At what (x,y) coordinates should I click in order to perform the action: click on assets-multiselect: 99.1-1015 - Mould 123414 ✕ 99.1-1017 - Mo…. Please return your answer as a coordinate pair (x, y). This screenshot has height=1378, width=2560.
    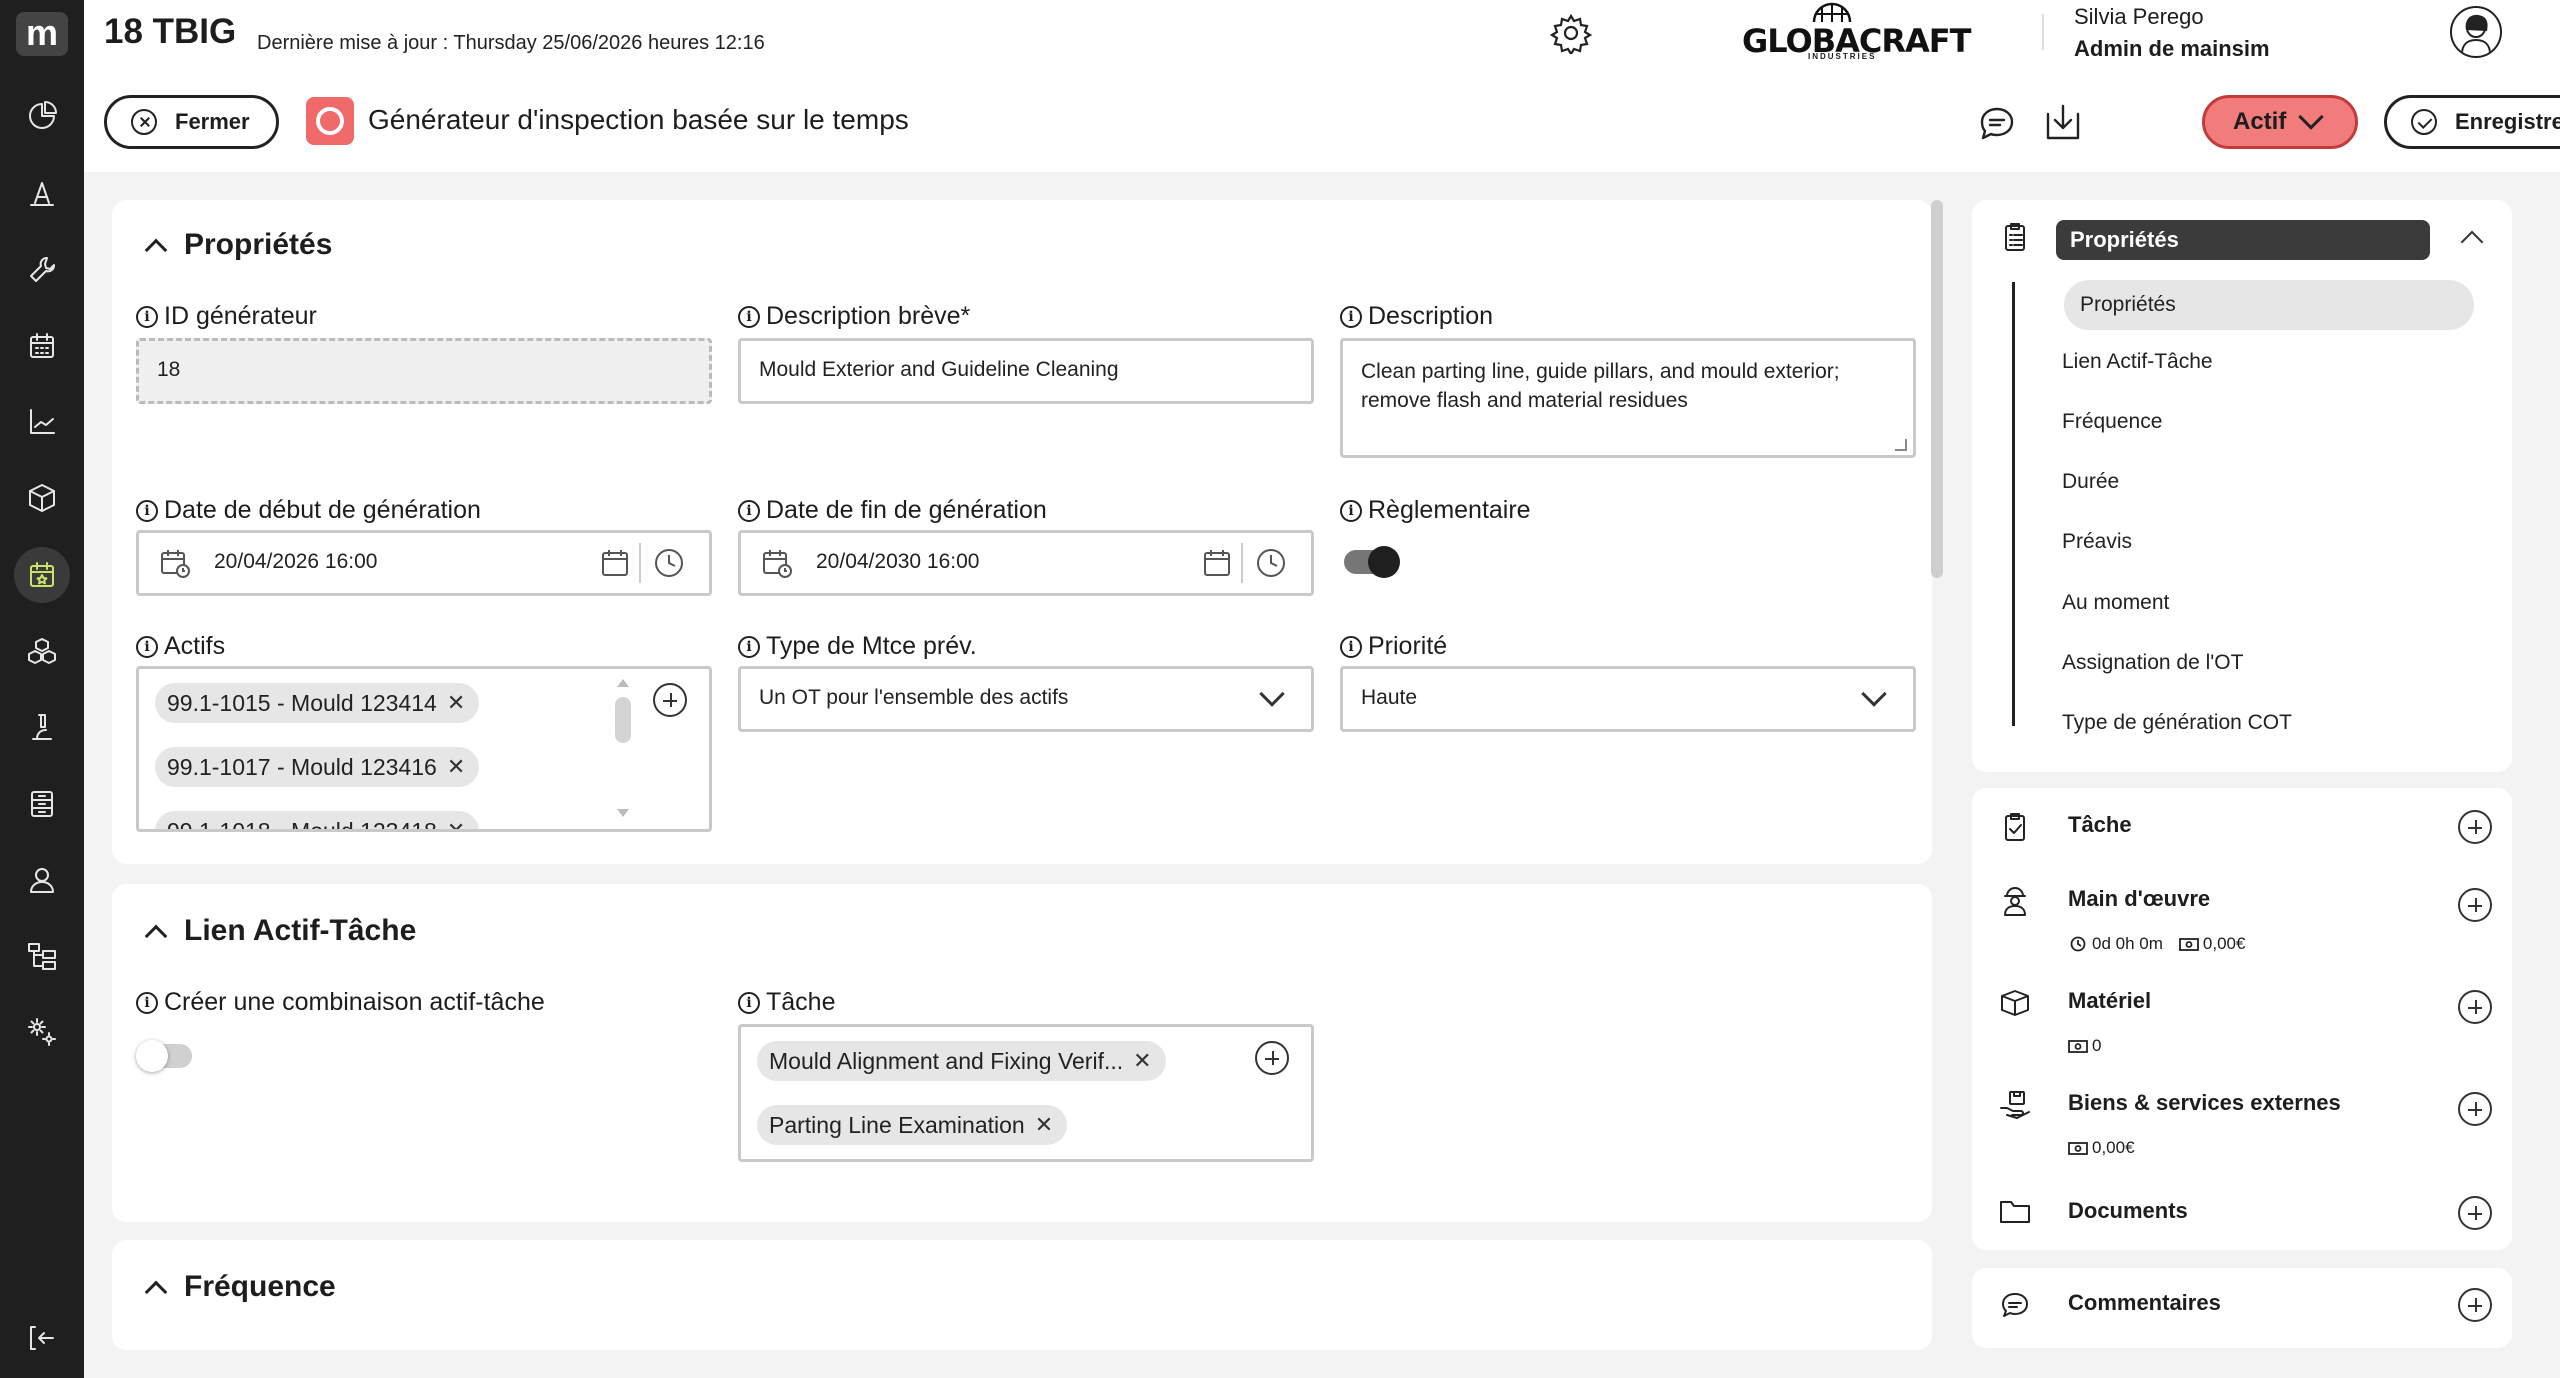
    Looking at the image, I should click on (424, 749).